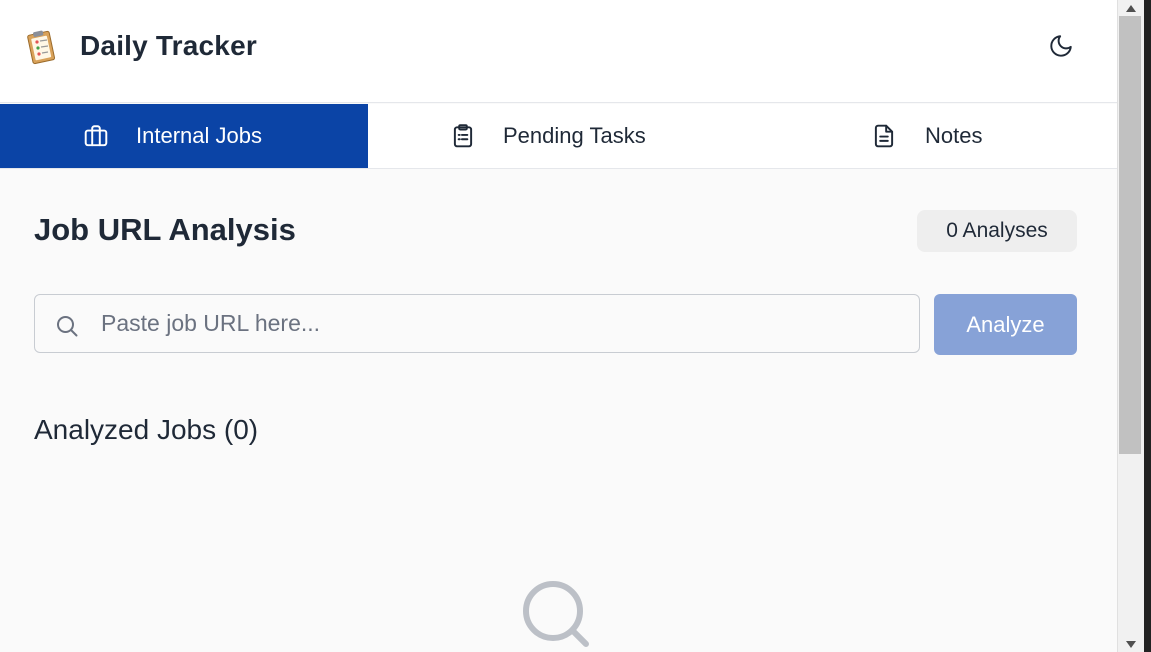 This screenshot has width=1151, height=652. Describe the element at coordinates (997, 231) in the screenshot. I see `analyses-count-badge: 0 Analyses` at that location.